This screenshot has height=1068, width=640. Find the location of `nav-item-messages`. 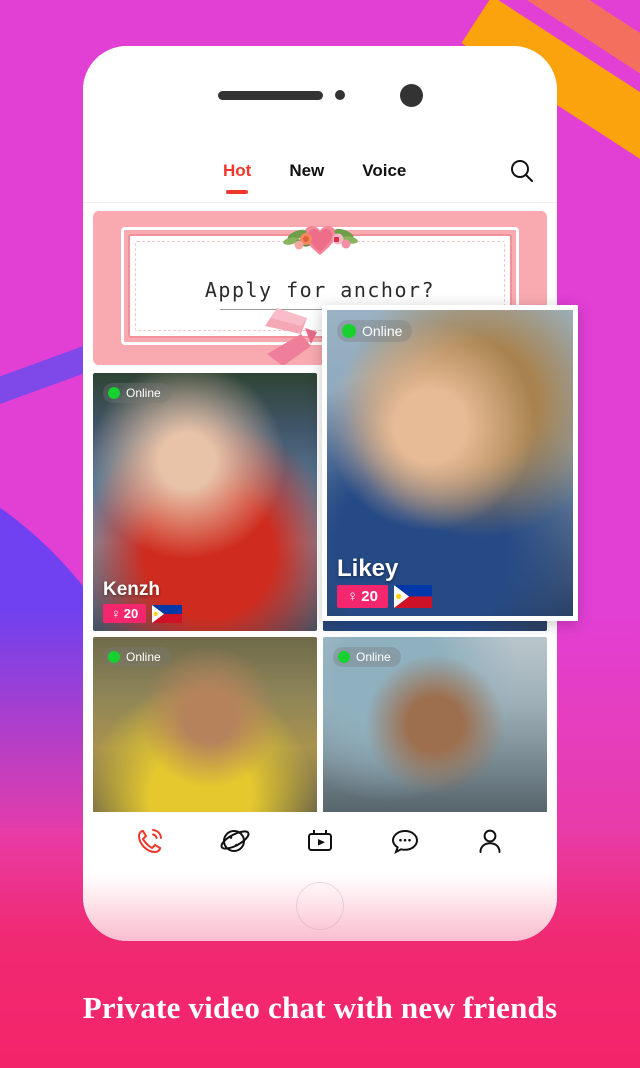

nav-item-messages is located at coordinates (405, 843).